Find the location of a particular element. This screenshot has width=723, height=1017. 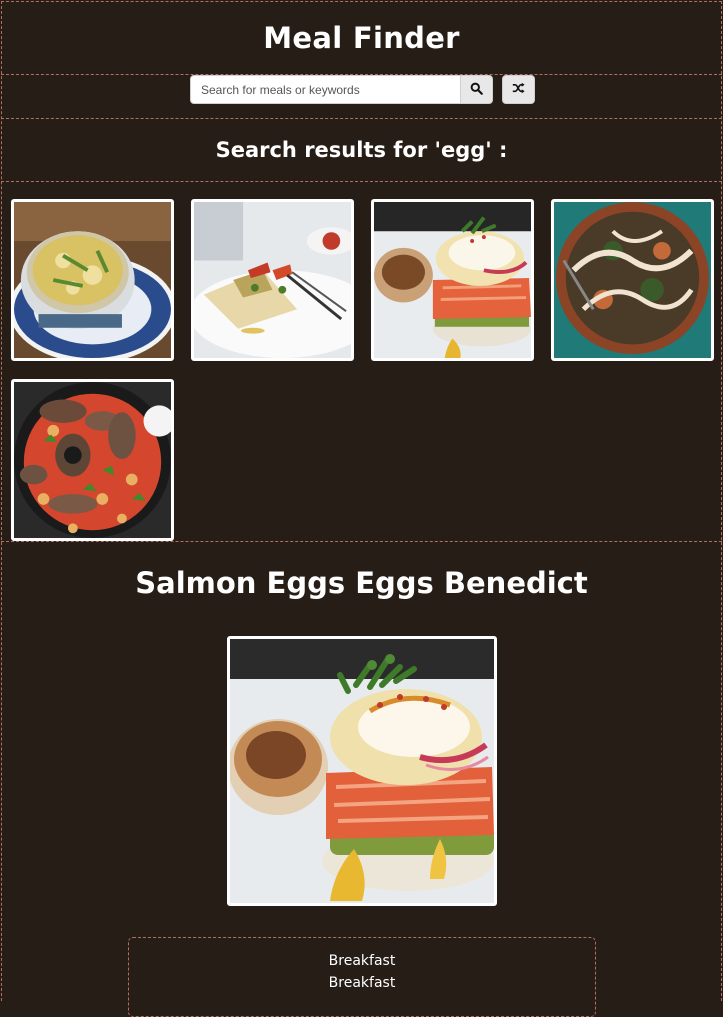

shuffle-icon is located at coordinates (518, 89).